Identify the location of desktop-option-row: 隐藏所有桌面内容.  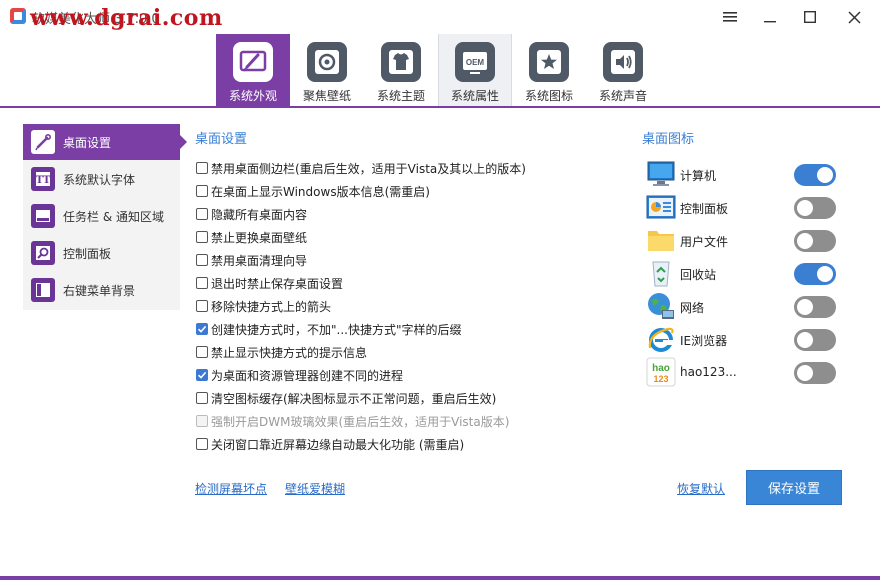
(251, 214).